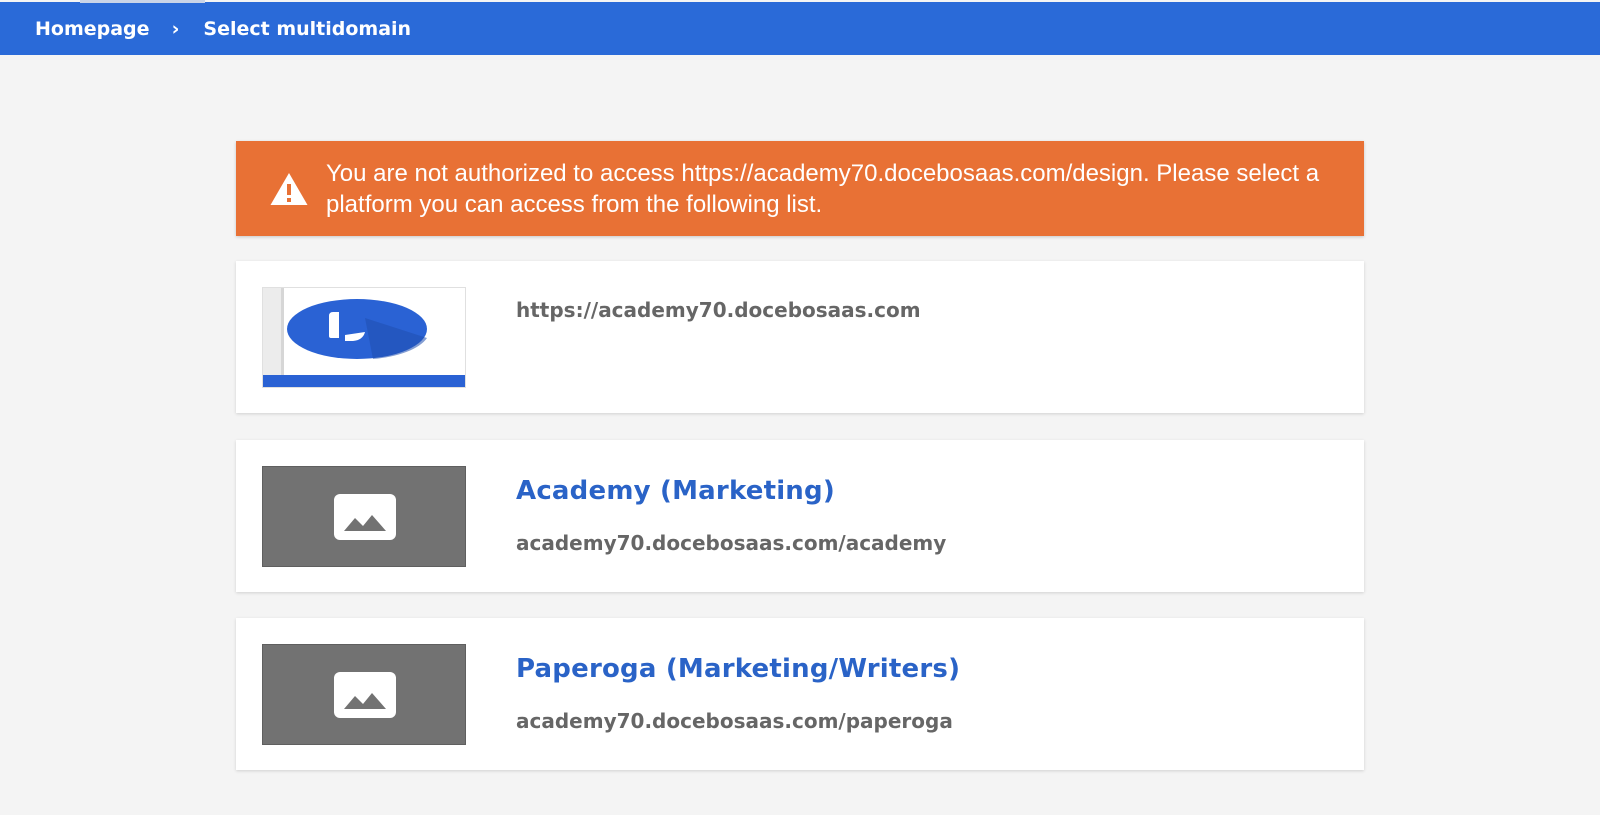 The image size is (1600, 815). What do you see at coordinates (142, 1) in the screenshot?
I see `browser-tab-indicator` at bounding box center [142, 1].